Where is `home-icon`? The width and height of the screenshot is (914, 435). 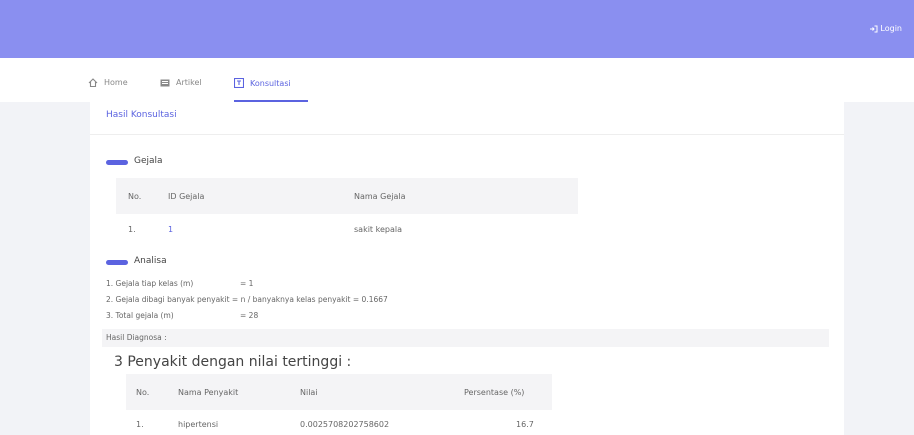 home-icon is located at coordinates (93, 82).